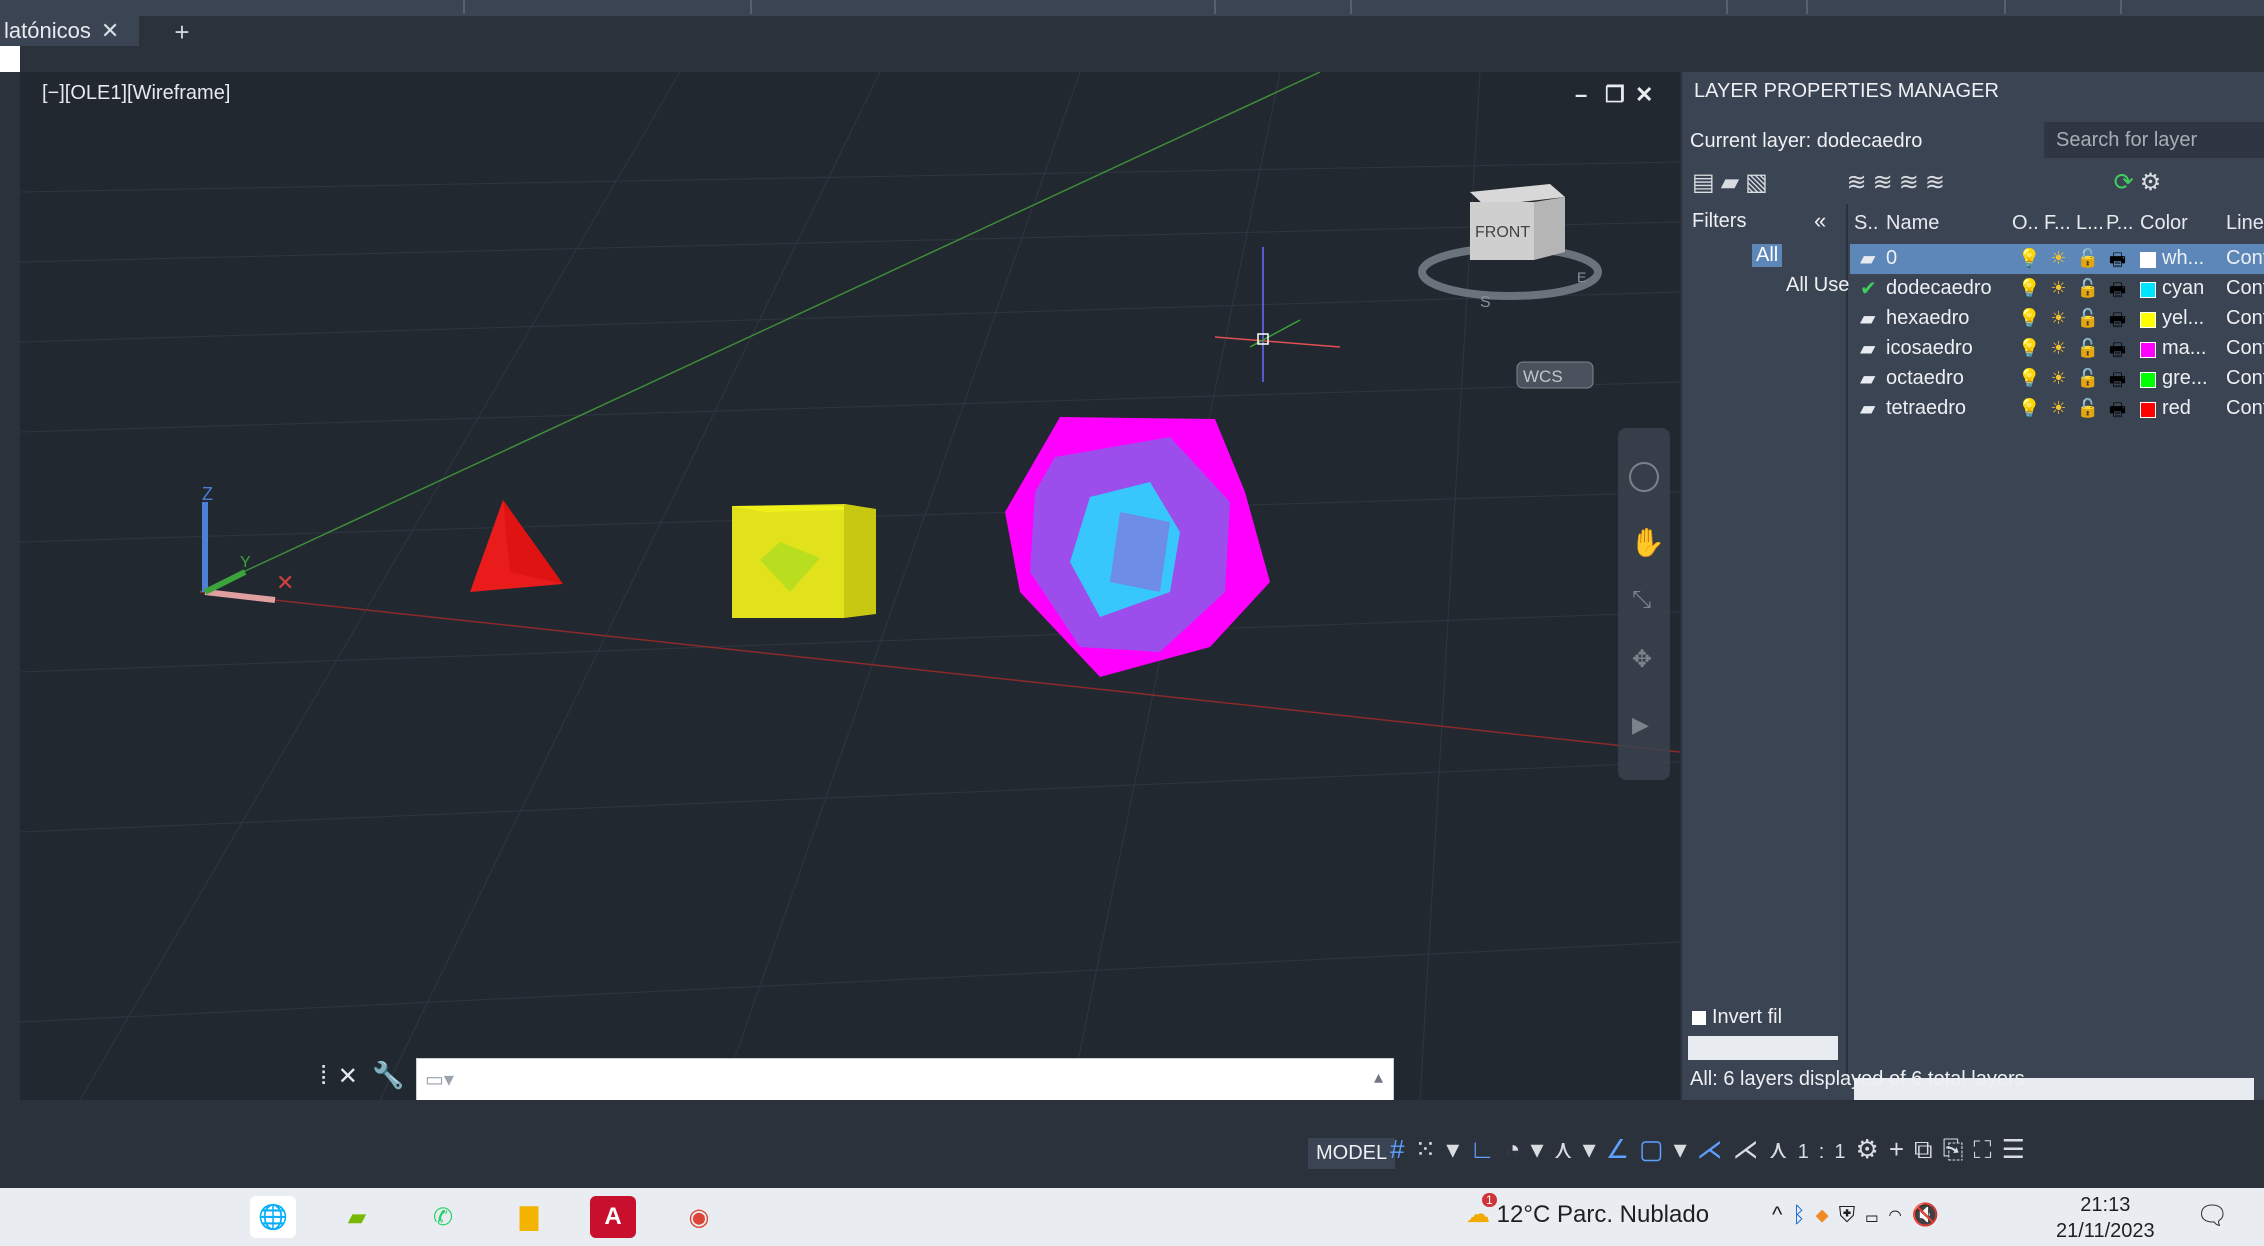  Describe the element at coordinates (1866, 223) in the screenshot. I see `column-status: S..` at that location.